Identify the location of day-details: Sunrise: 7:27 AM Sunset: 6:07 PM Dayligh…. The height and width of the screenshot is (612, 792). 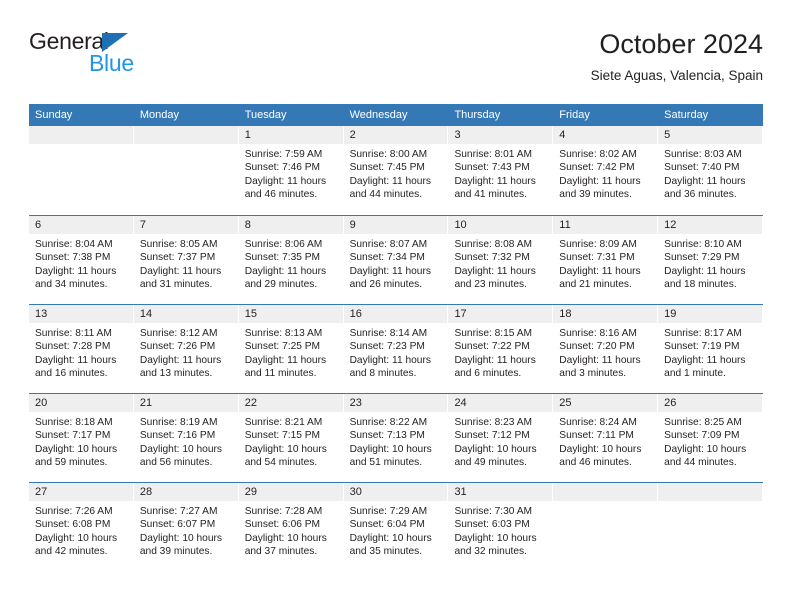
(186, 529).